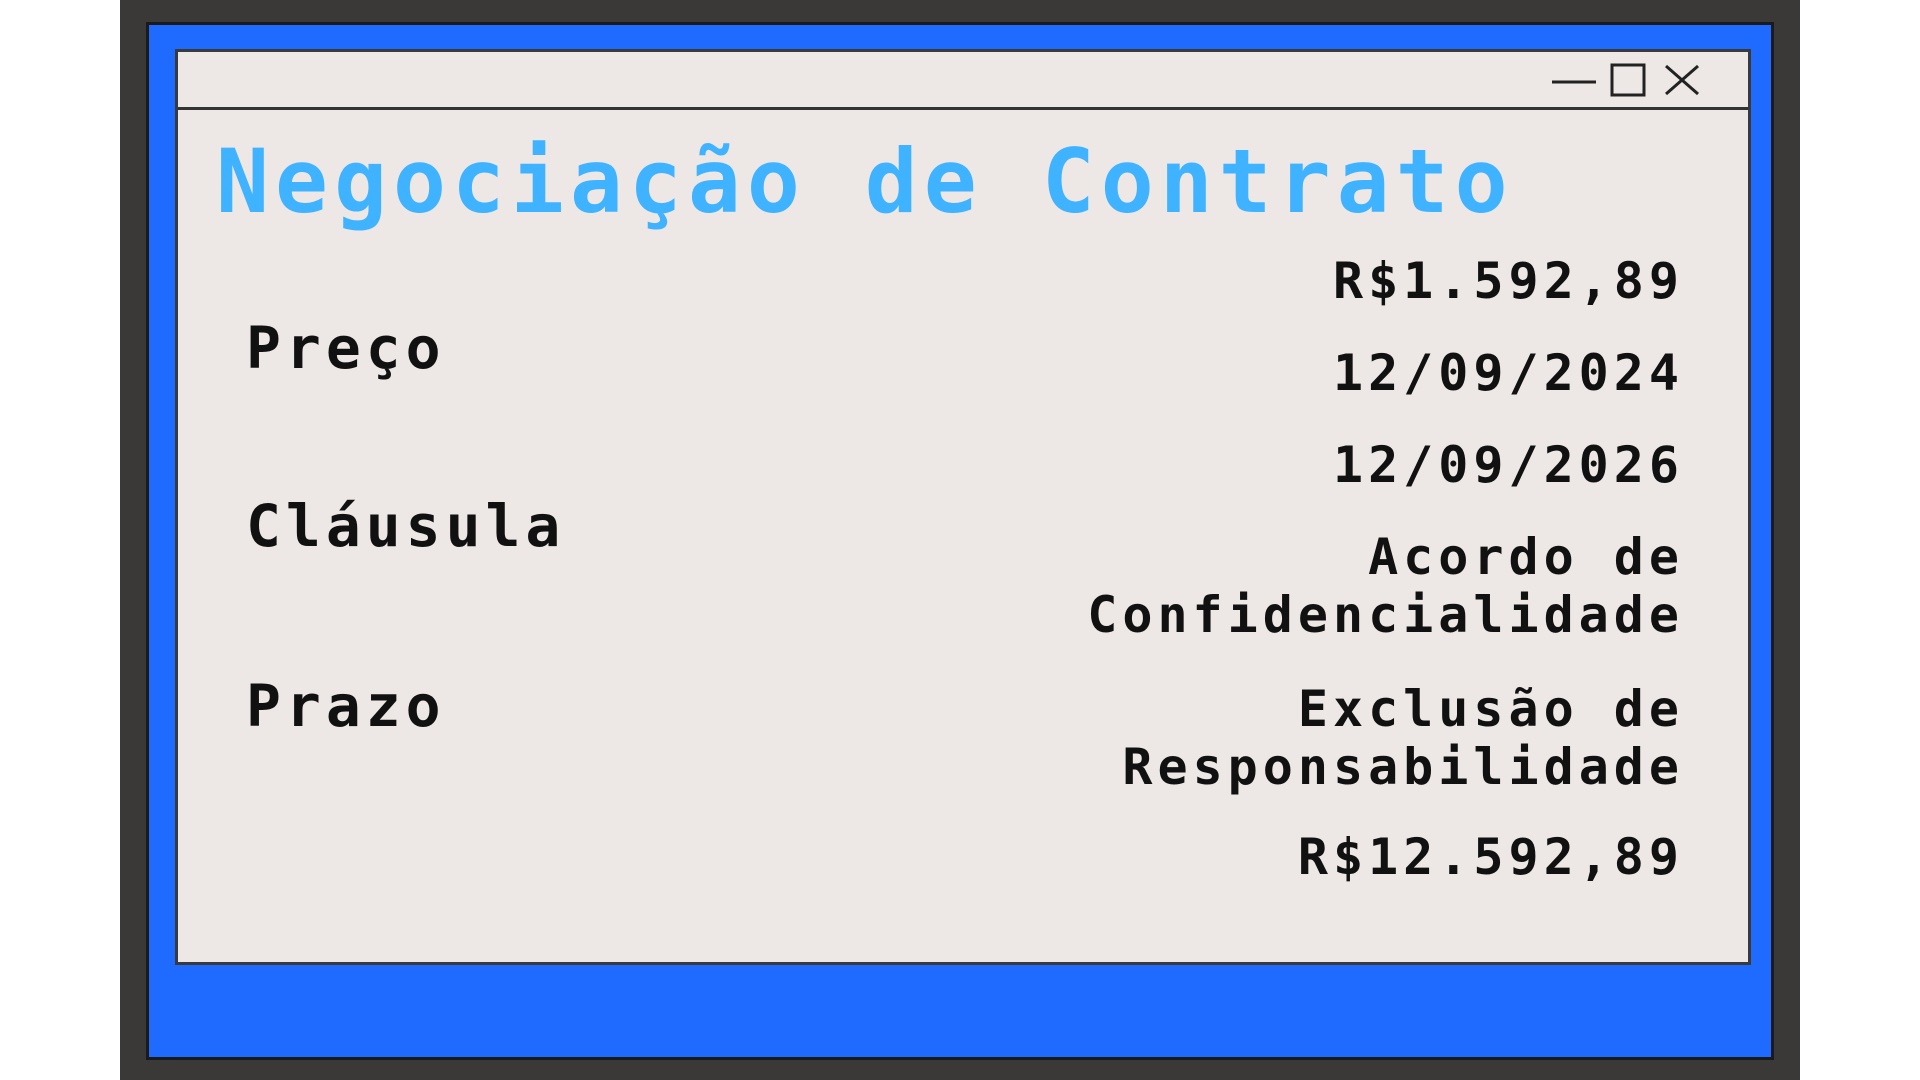  I want to click on maximize-button, so click(1628, 80).